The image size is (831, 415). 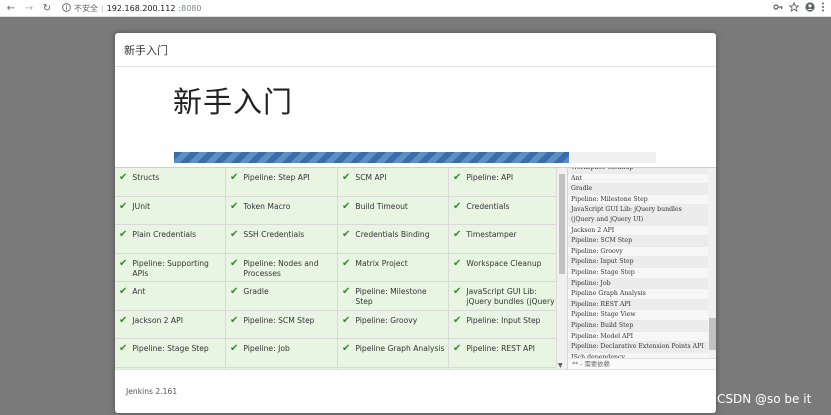 I want to click on plugin-name: Matrix Project, so click(x=381, y=263).